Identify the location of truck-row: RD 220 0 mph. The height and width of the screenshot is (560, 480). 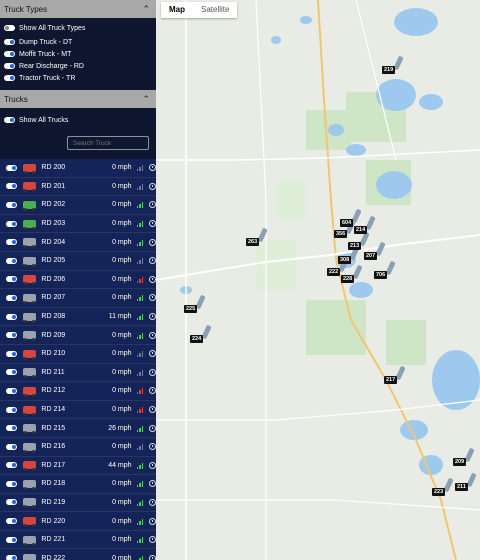
(78, 521).